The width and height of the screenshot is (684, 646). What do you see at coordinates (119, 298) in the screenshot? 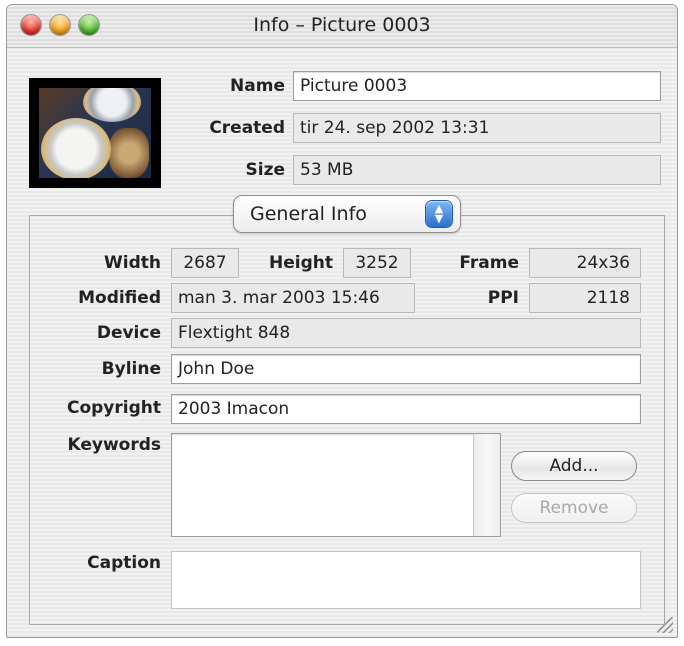
I see `modified-label: Modified` at bounding box center [119, 298].